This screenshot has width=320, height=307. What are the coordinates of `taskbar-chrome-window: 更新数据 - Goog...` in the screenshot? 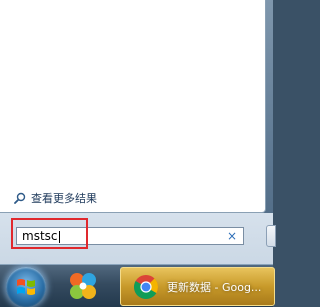 It's located at (197, 286).